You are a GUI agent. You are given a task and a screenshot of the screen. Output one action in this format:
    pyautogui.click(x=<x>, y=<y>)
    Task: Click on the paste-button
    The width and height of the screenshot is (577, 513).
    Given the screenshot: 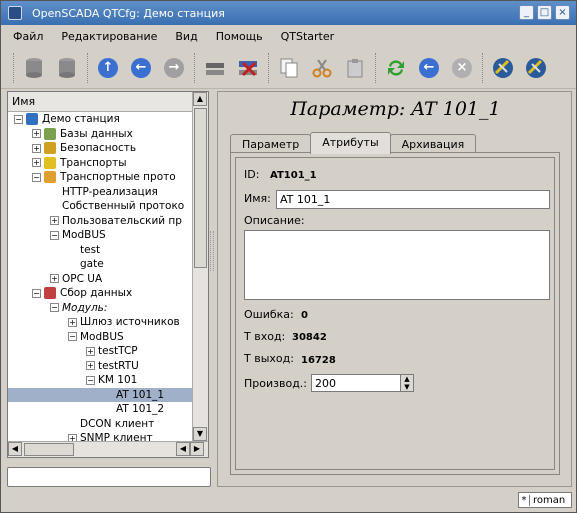 What is the action you would take?
    pyautogui.click(x=355, y=68)
    